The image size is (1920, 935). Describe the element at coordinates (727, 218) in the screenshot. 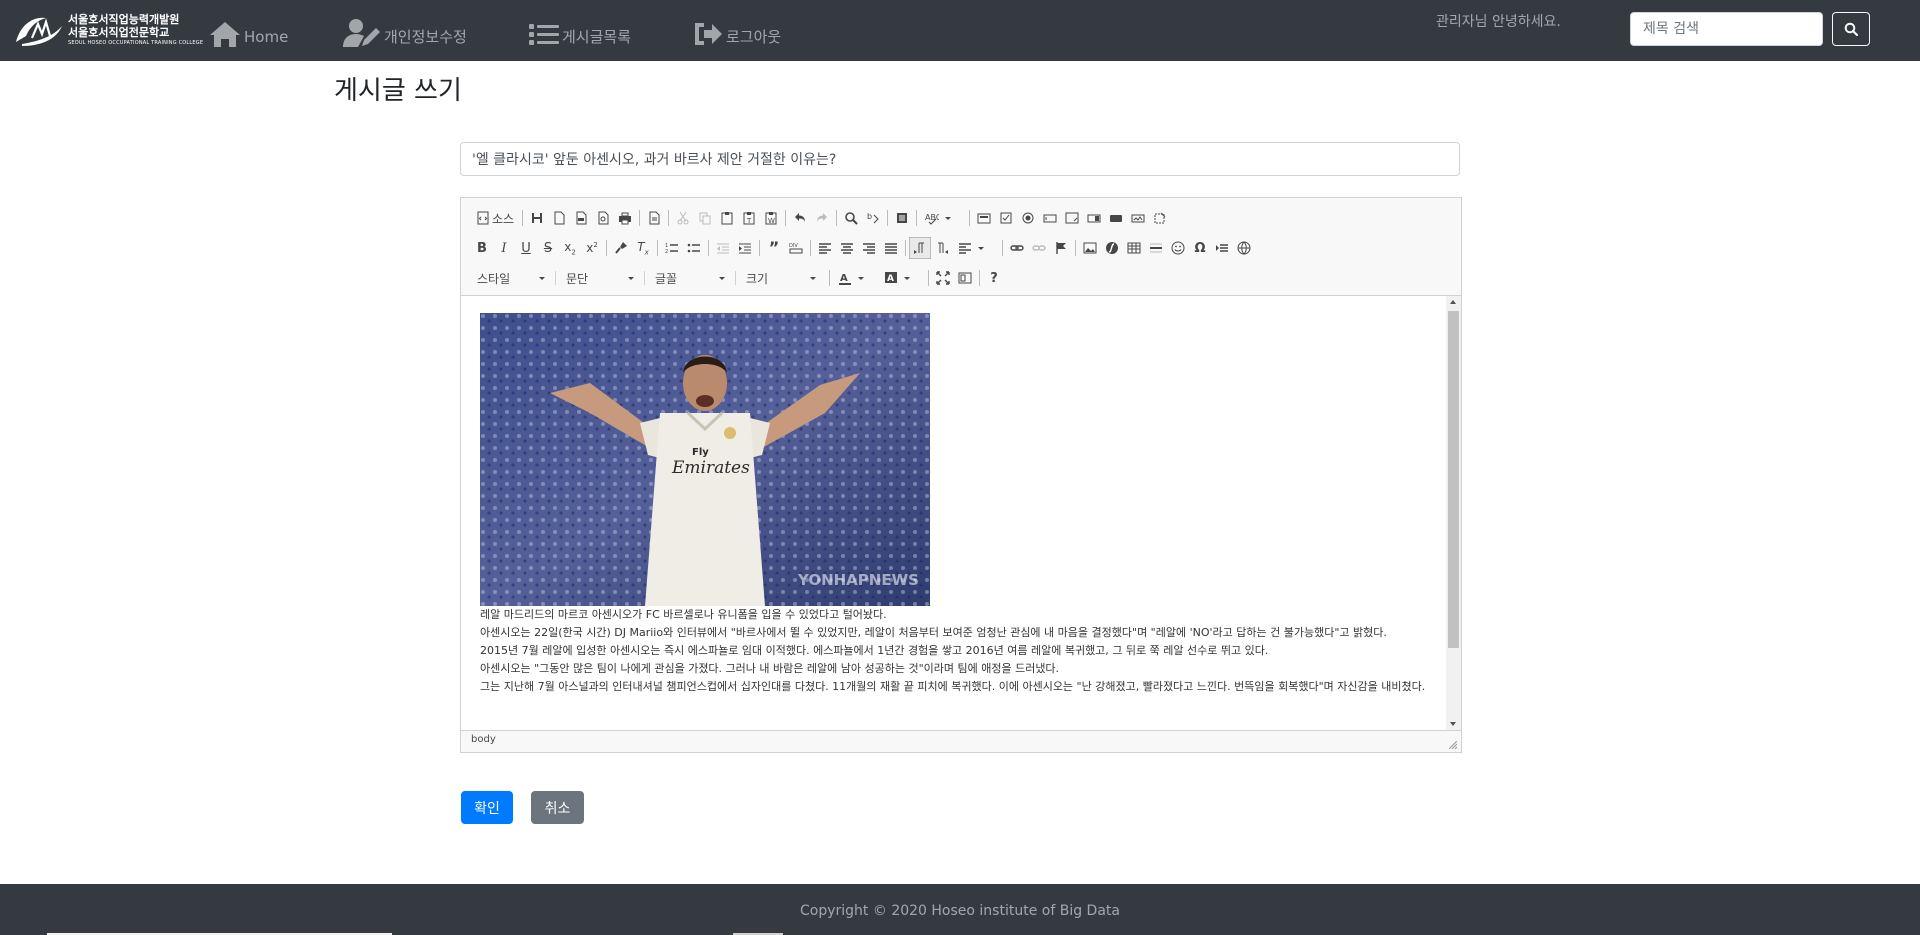

I see `paste-button` at that location.